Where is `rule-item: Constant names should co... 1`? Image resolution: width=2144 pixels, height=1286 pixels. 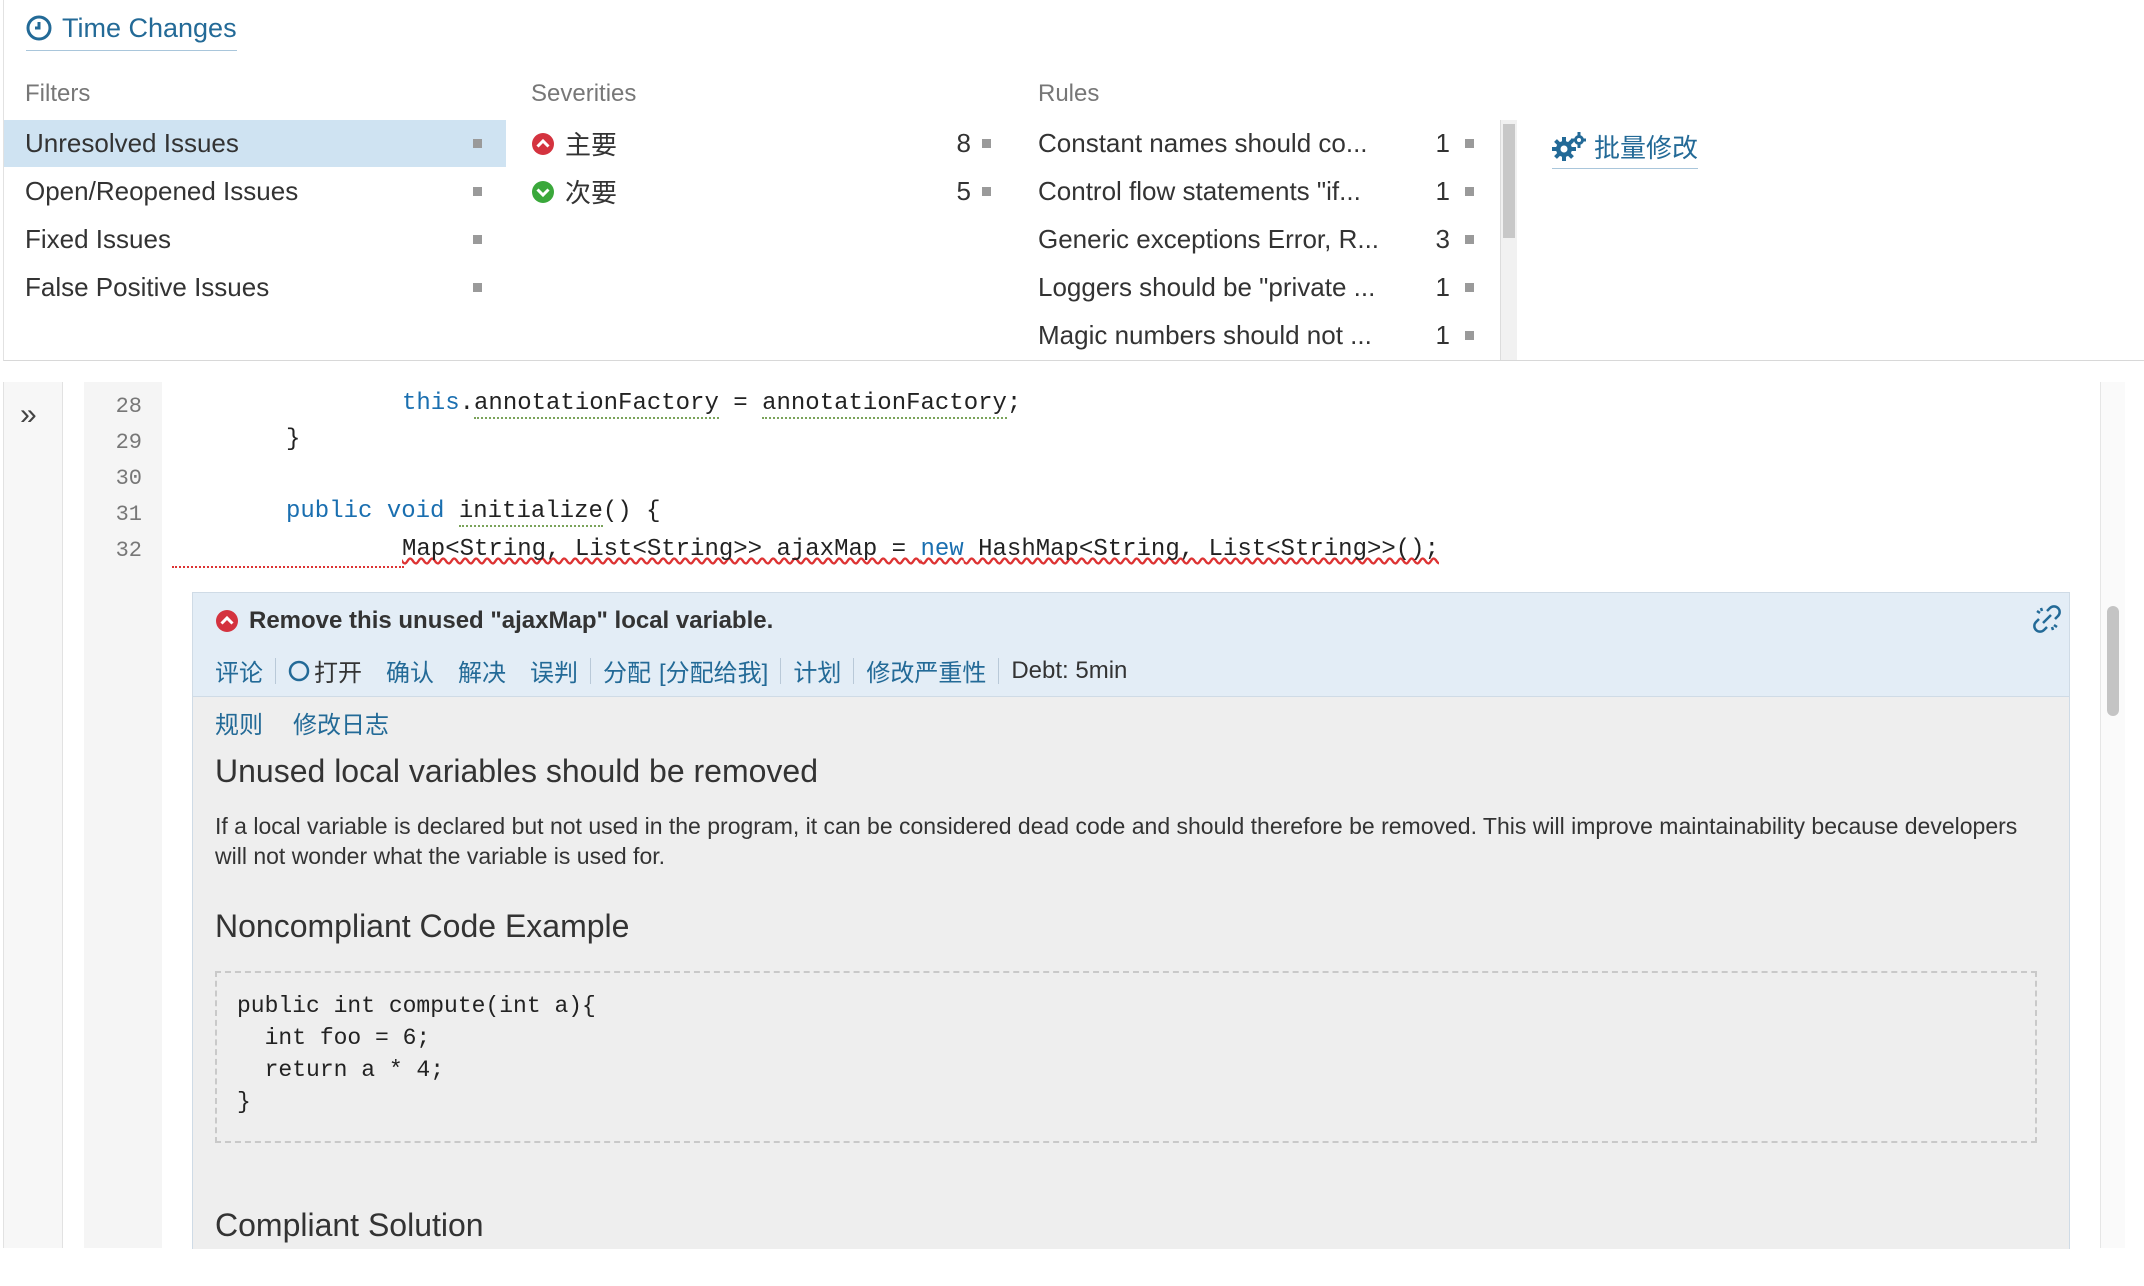 rule-item: Constant names should co... 1 is located at coordinates (1263, 143).